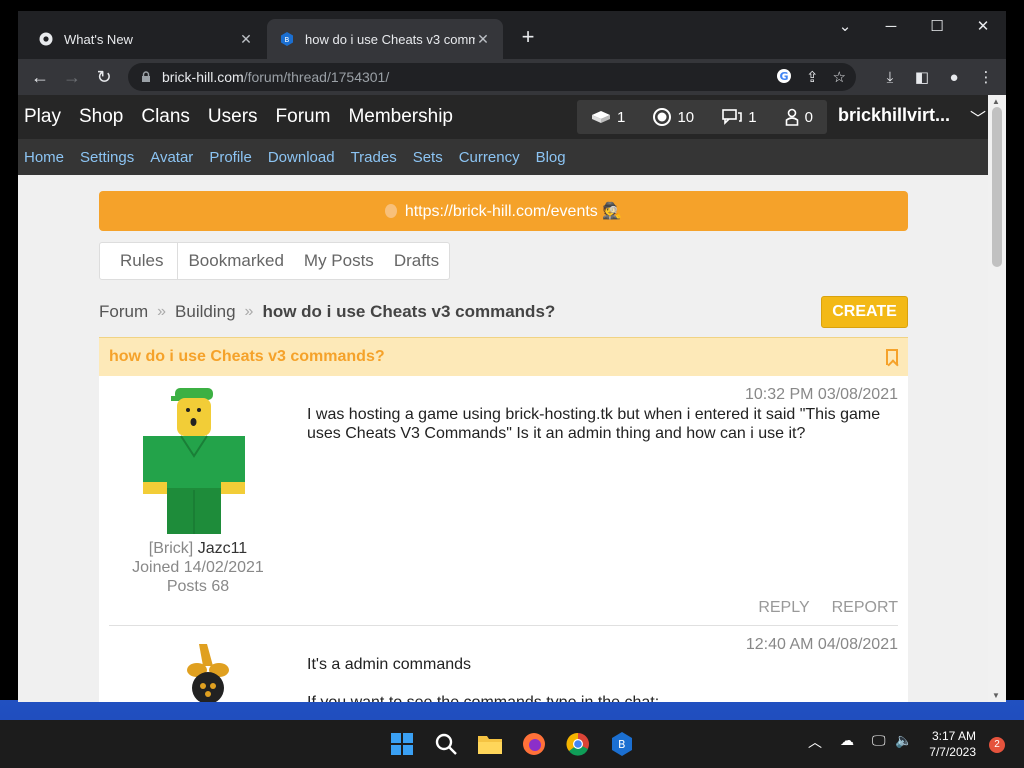  Describe the element at coordinates (891, 26) in the screenshot. I see `minimize-button: ─` at that location.